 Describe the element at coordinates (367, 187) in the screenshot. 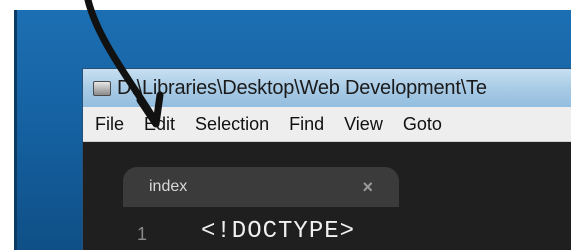

I see `close-icon: ×` at that location.